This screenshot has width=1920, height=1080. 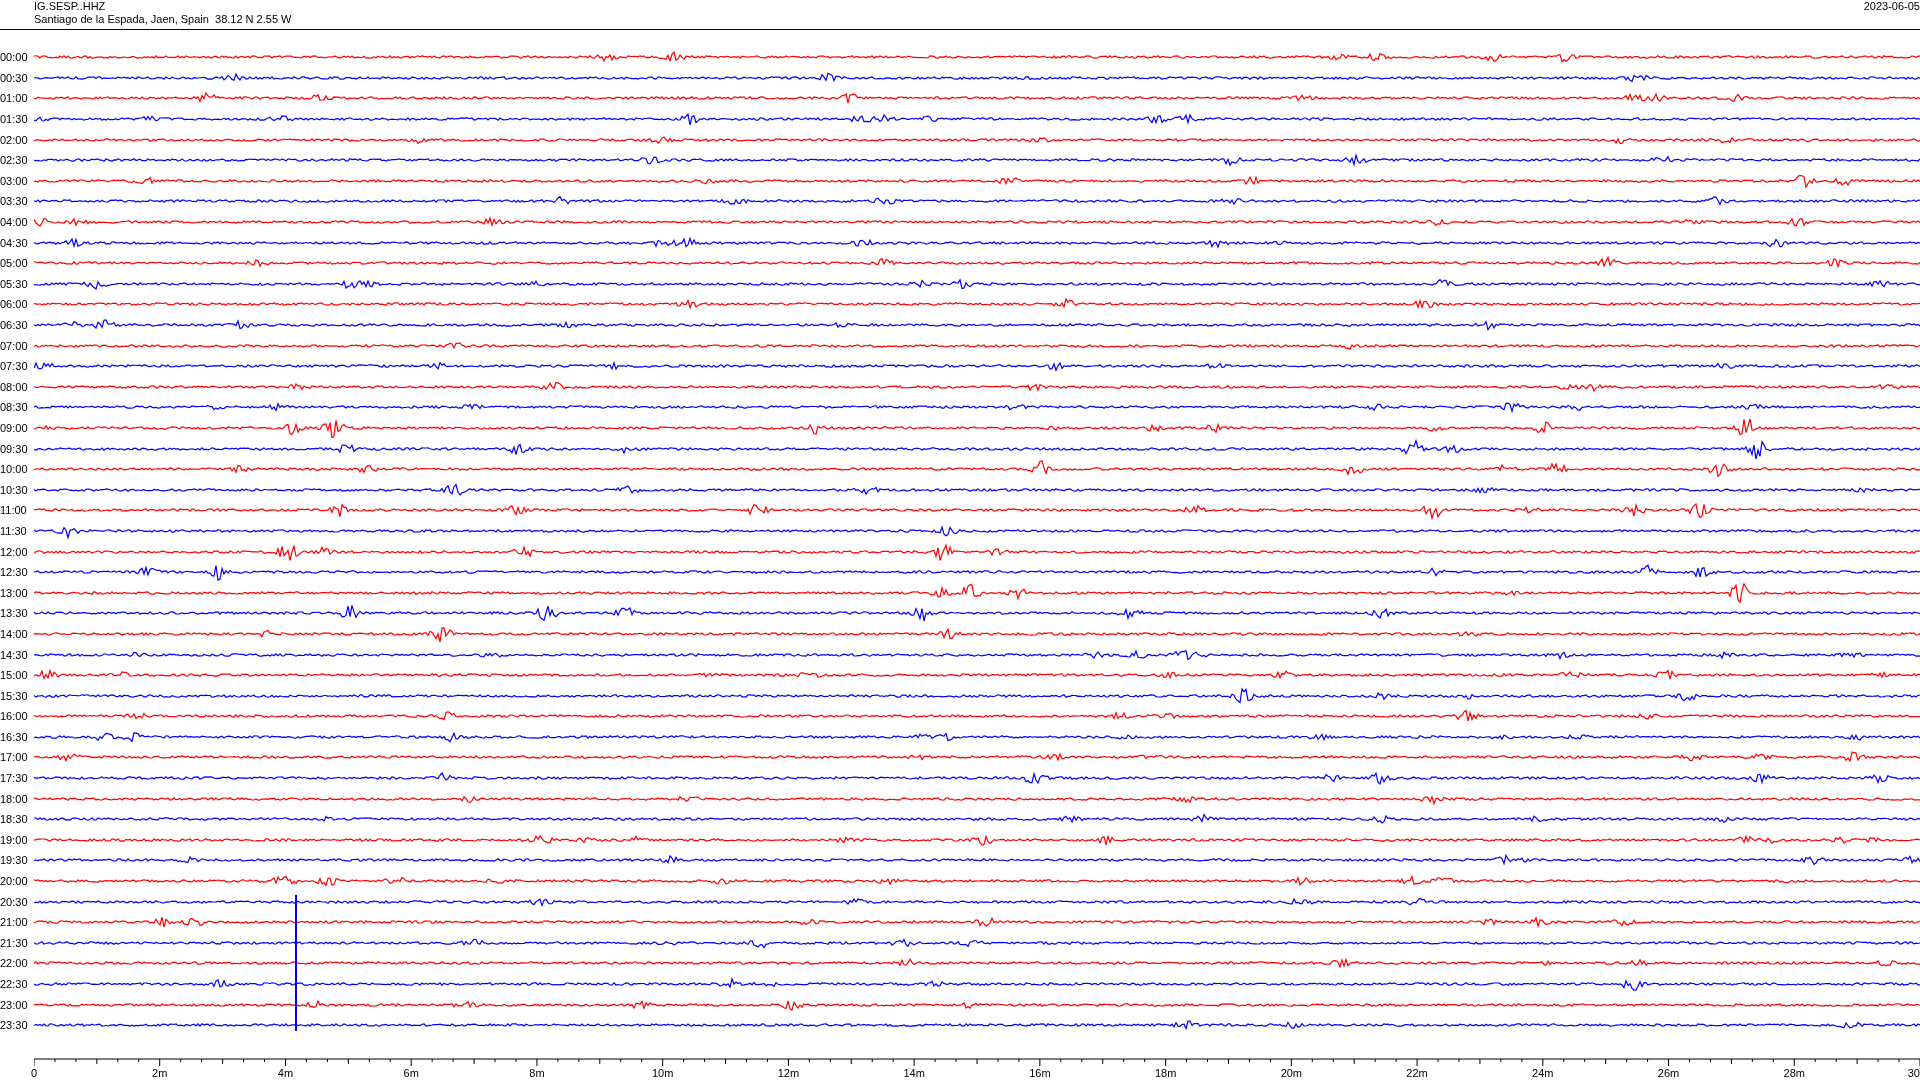 I want to click on time-label: 19:30, so click(x=14, y=860).